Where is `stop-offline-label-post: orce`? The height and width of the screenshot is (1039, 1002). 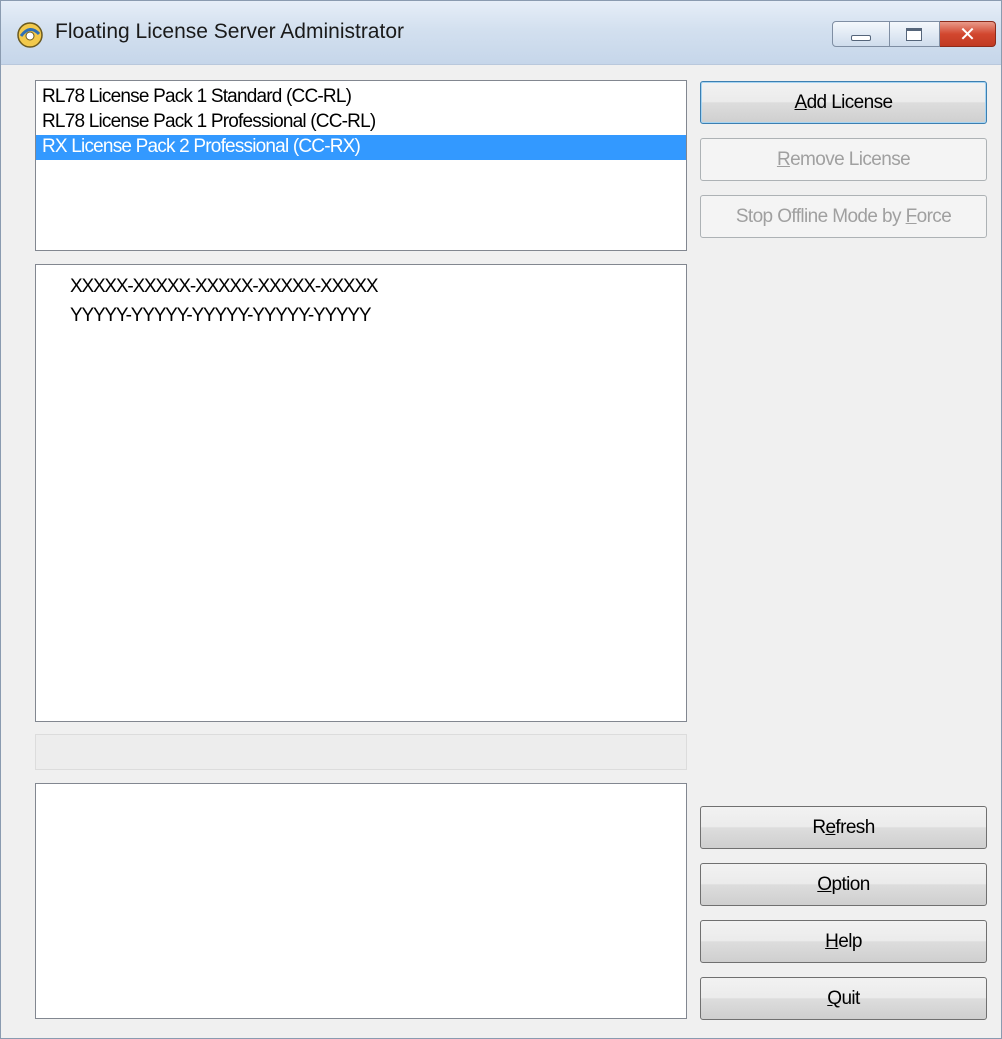 stop-offline-label-post: orce is located at coordinates (934, 216).